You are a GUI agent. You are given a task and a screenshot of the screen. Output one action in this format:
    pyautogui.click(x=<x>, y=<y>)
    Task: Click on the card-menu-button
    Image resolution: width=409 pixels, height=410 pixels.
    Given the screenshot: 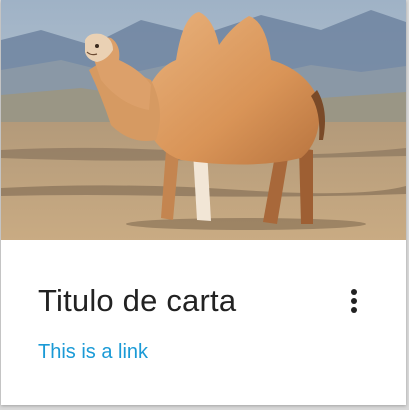 What is the action you would take?
    pyautogui.click(x=354, y=301)
    